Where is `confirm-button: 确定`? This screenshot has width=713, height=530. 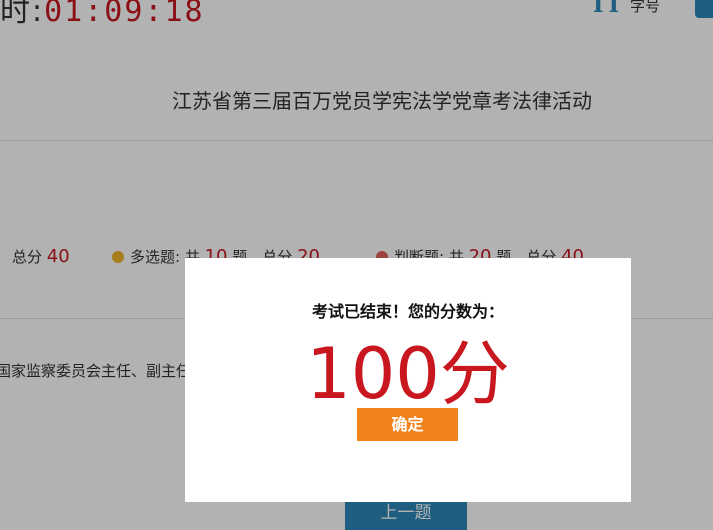 confirm-button: 确定 is located at coordinates (407, 424).